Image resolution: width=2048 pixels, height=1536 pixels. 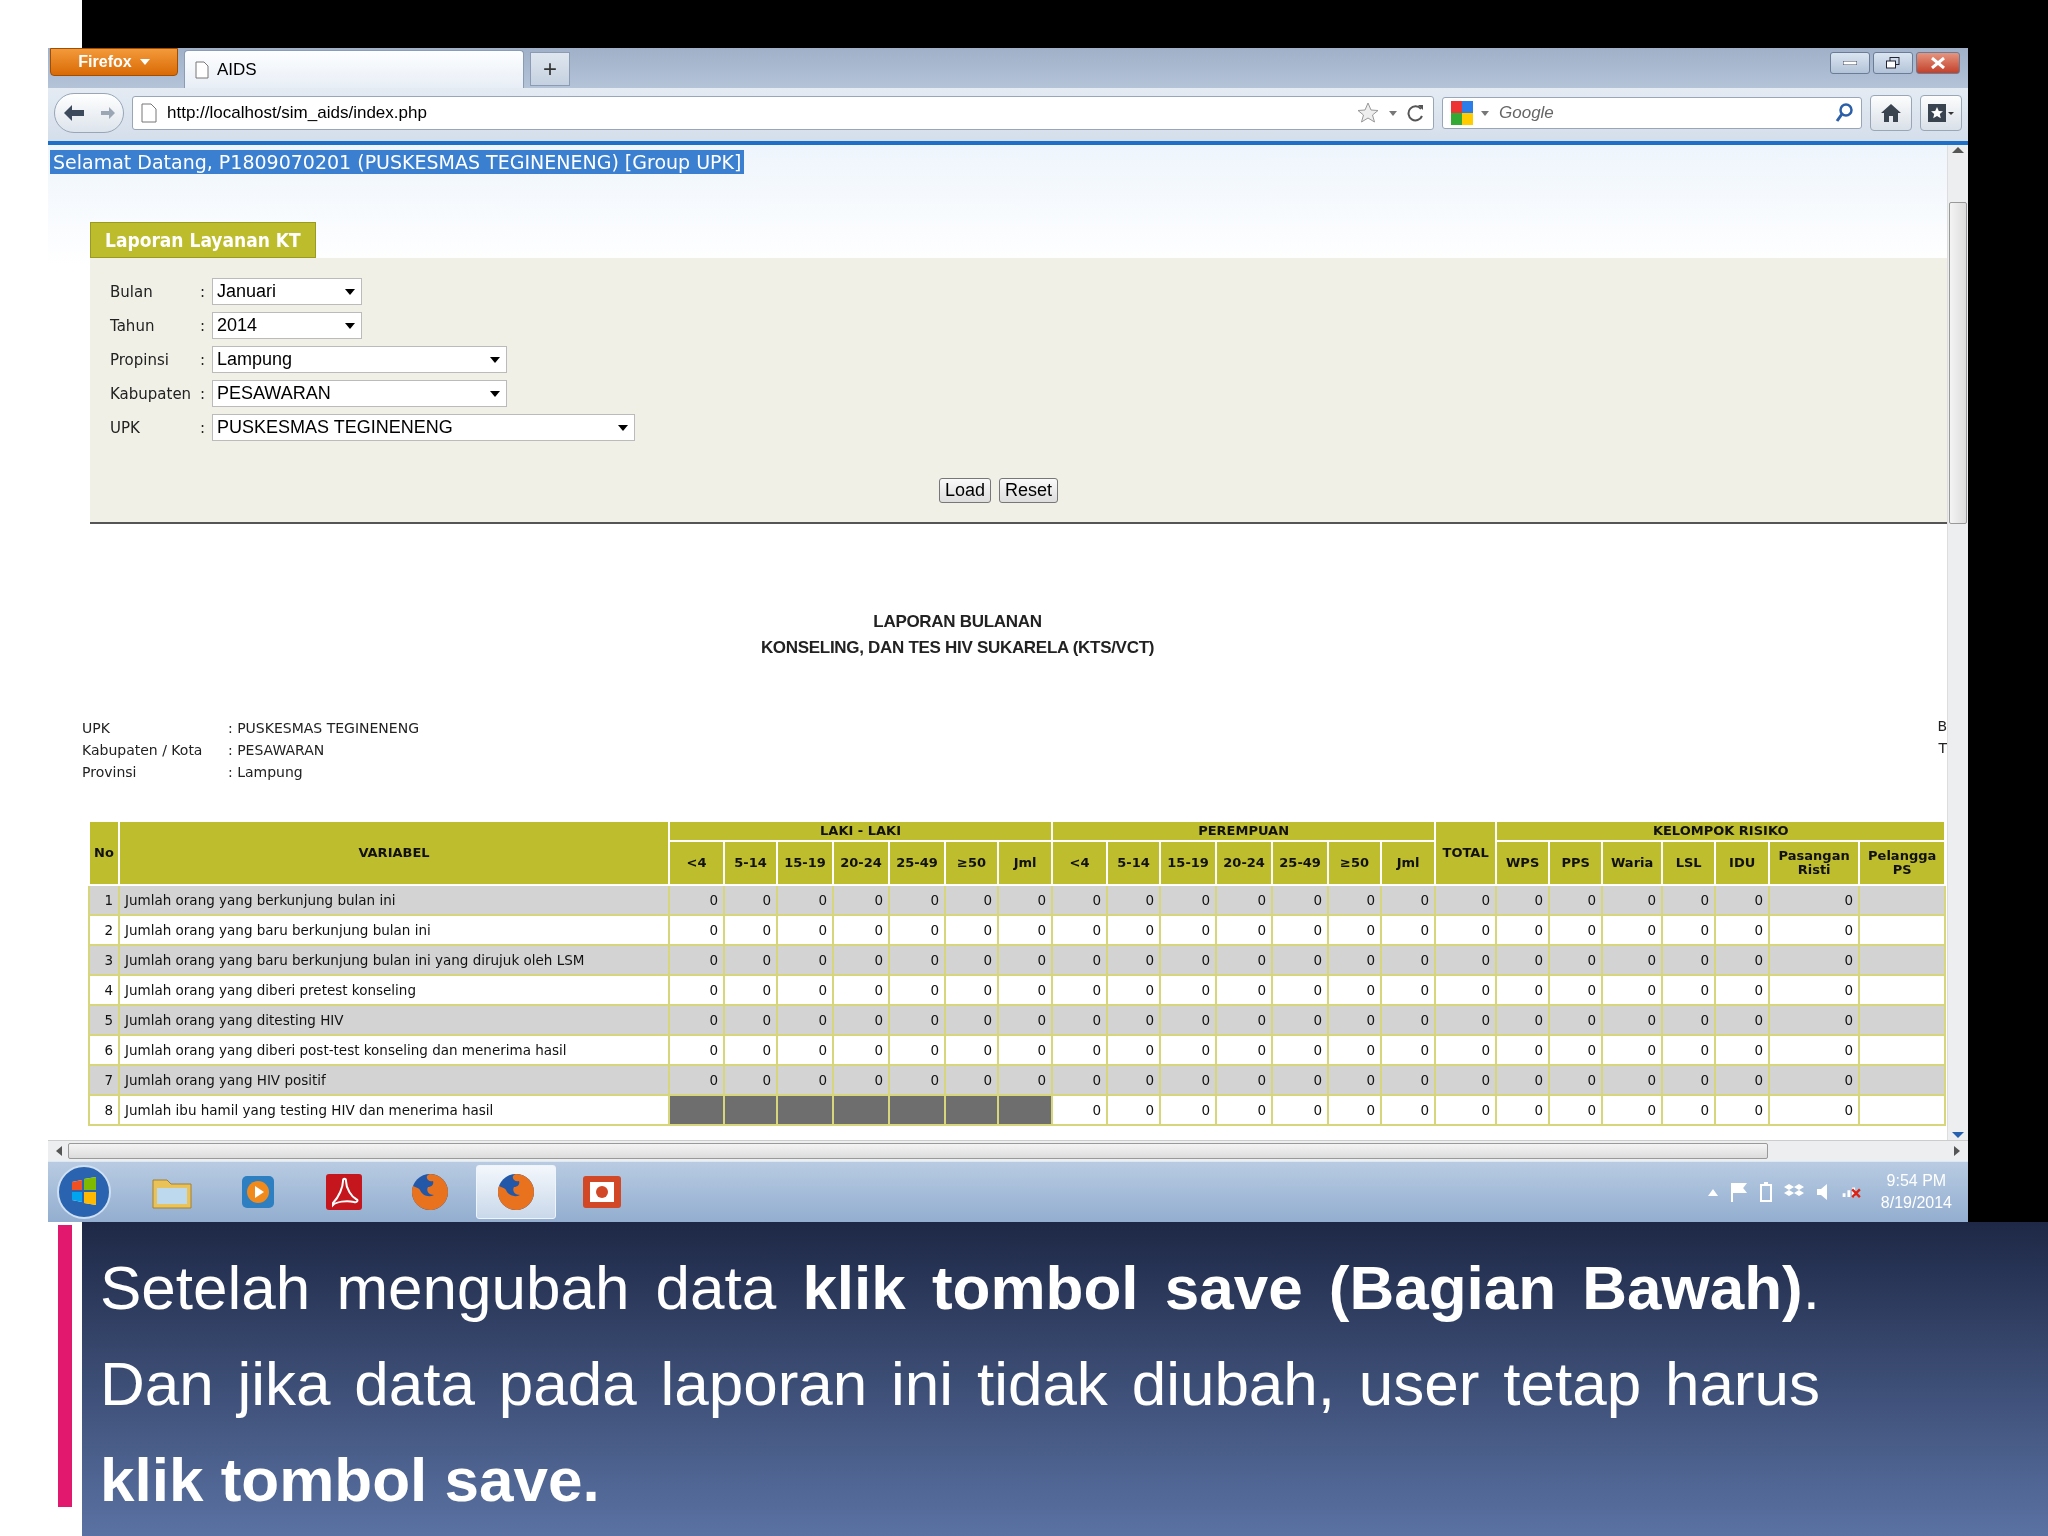 I want to click on close-button, so click(x=1938, y=63).